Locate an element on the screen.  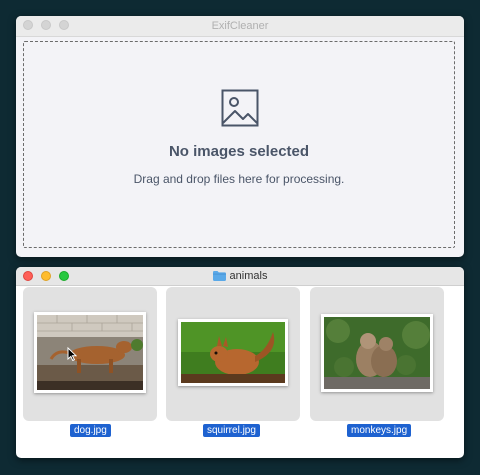
minimize-button is located at coordinates (46, 25).